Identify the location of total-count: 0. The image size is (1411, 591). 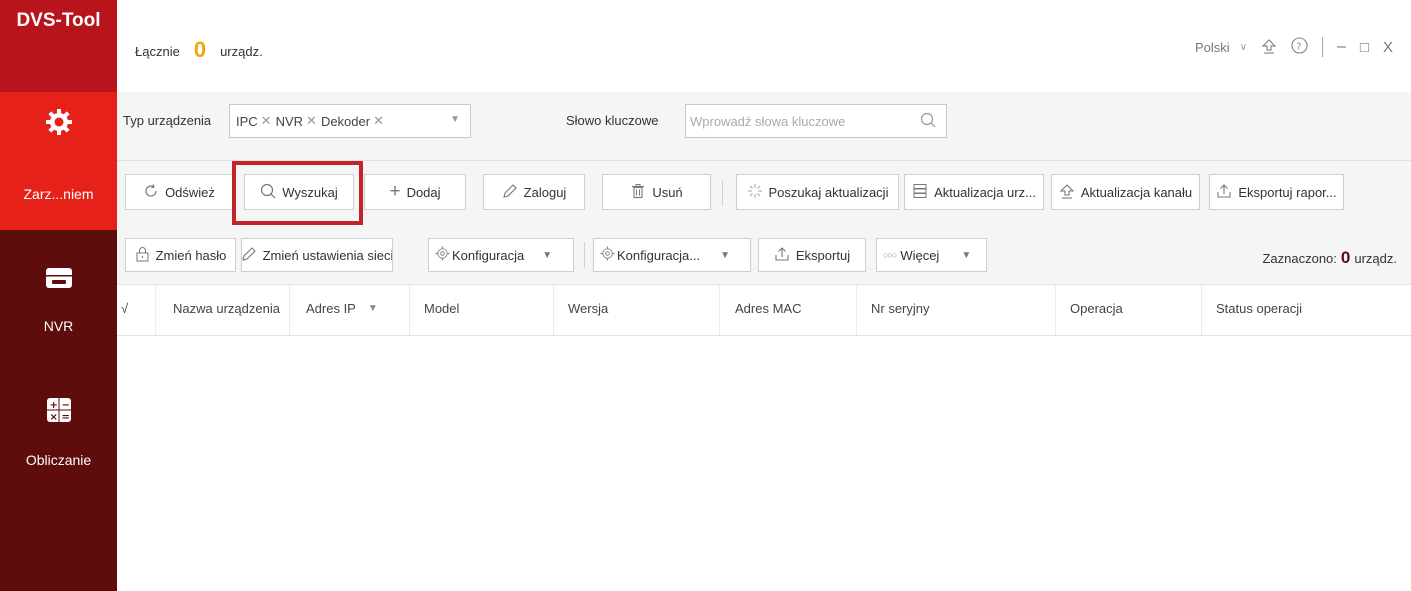
(200, 49).